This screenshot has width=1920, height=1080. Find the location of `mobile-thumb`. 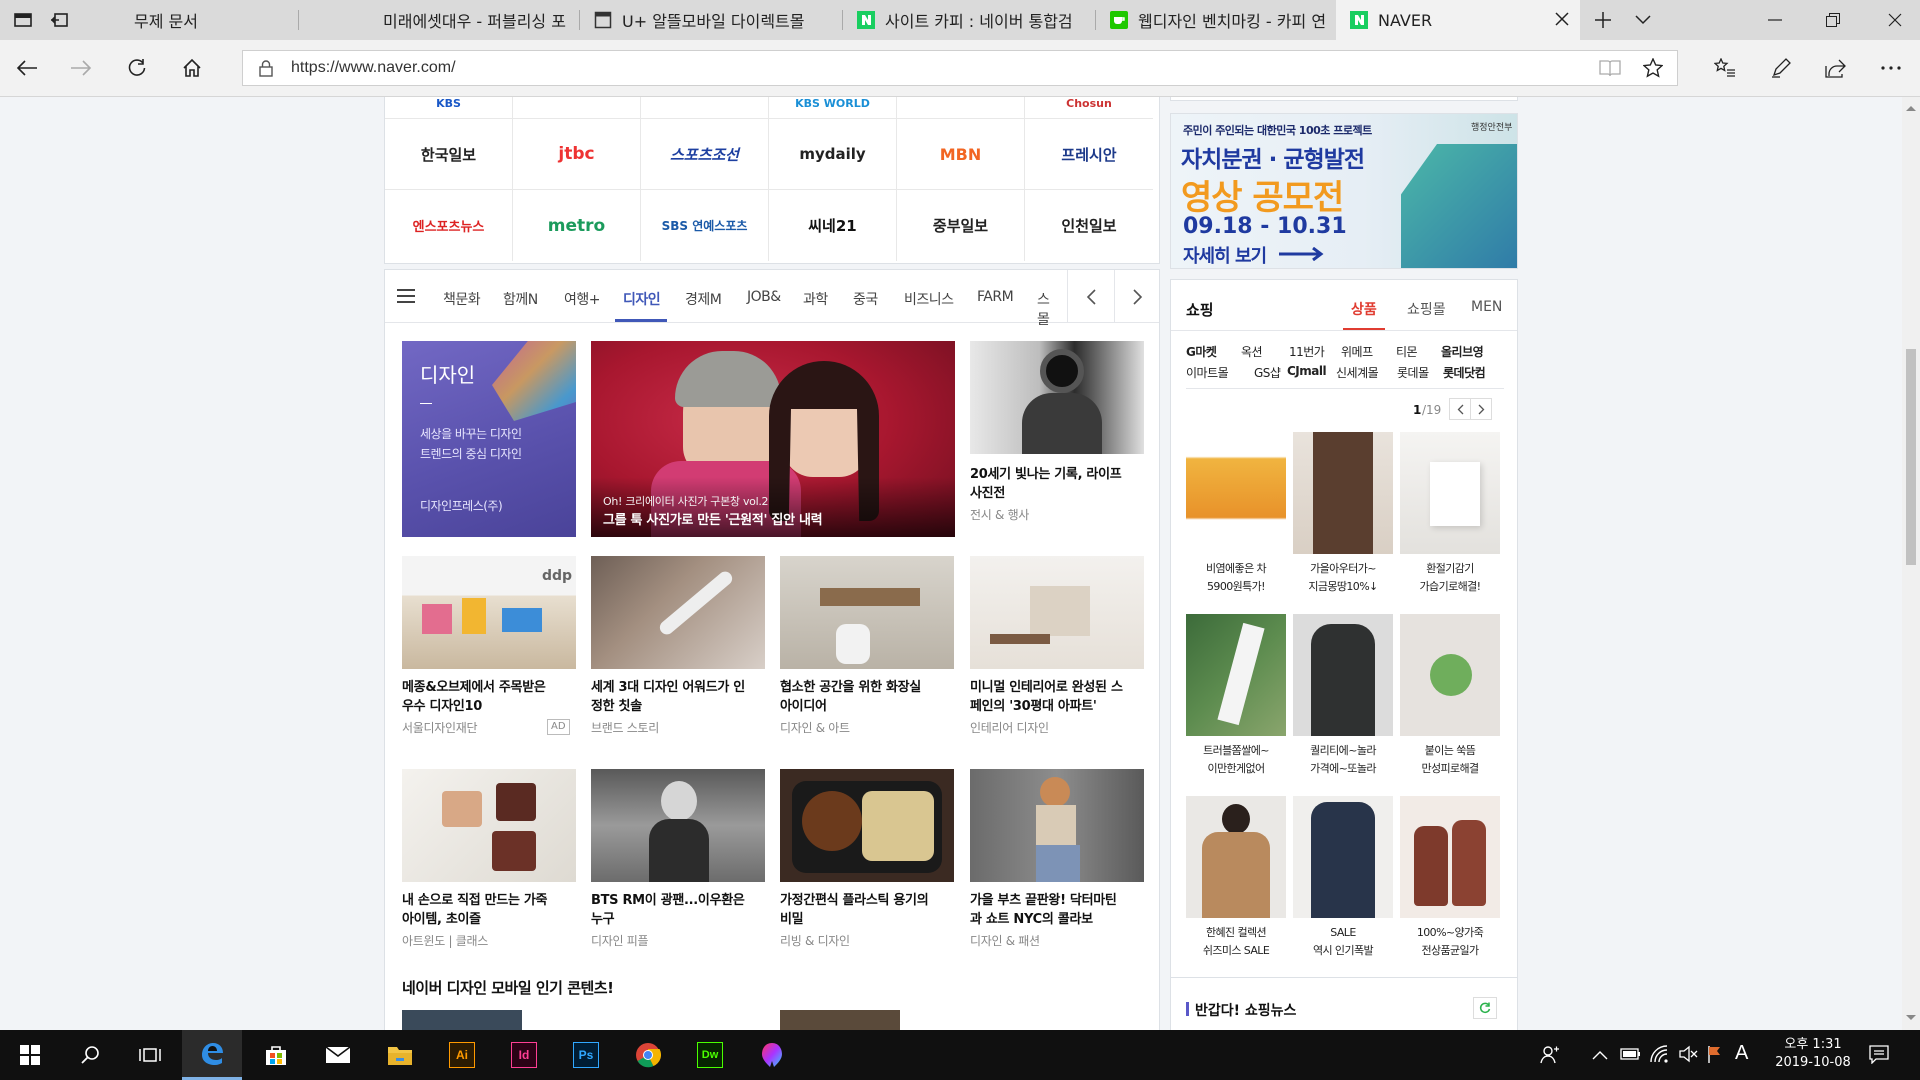

mobile-thumb is located at coordinates (840, 1020).